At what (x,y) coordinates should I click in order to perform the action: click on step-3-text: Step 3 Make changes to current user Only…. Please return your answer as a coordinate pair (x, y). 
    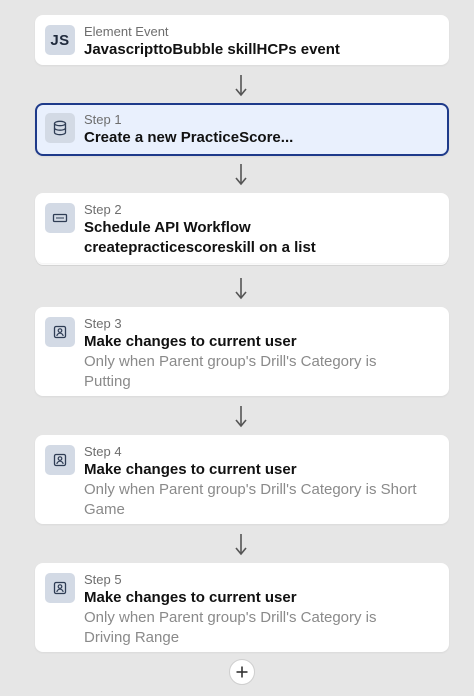
    Looking at the image, I should click on (261, 354).